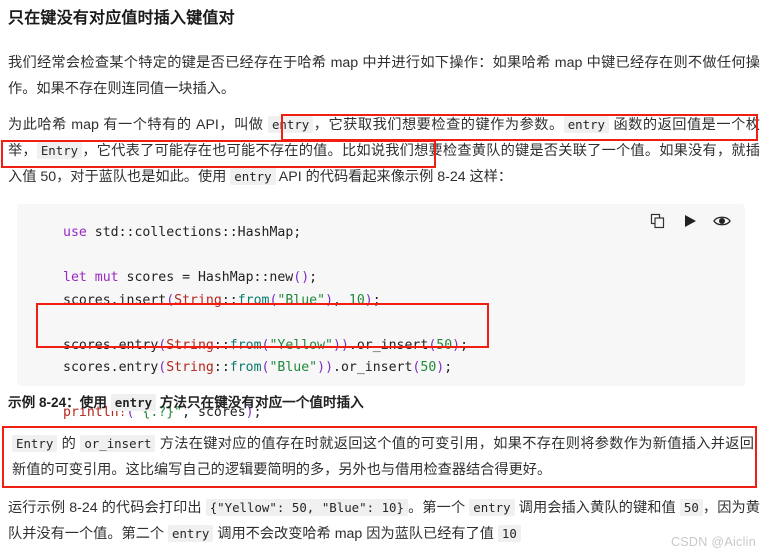 Image resolution: width=762 pixels, height=553 pixels. Describe the element at coordinates (509, 533) in the screenshot. I see `inline-code-10: 10` at that location.